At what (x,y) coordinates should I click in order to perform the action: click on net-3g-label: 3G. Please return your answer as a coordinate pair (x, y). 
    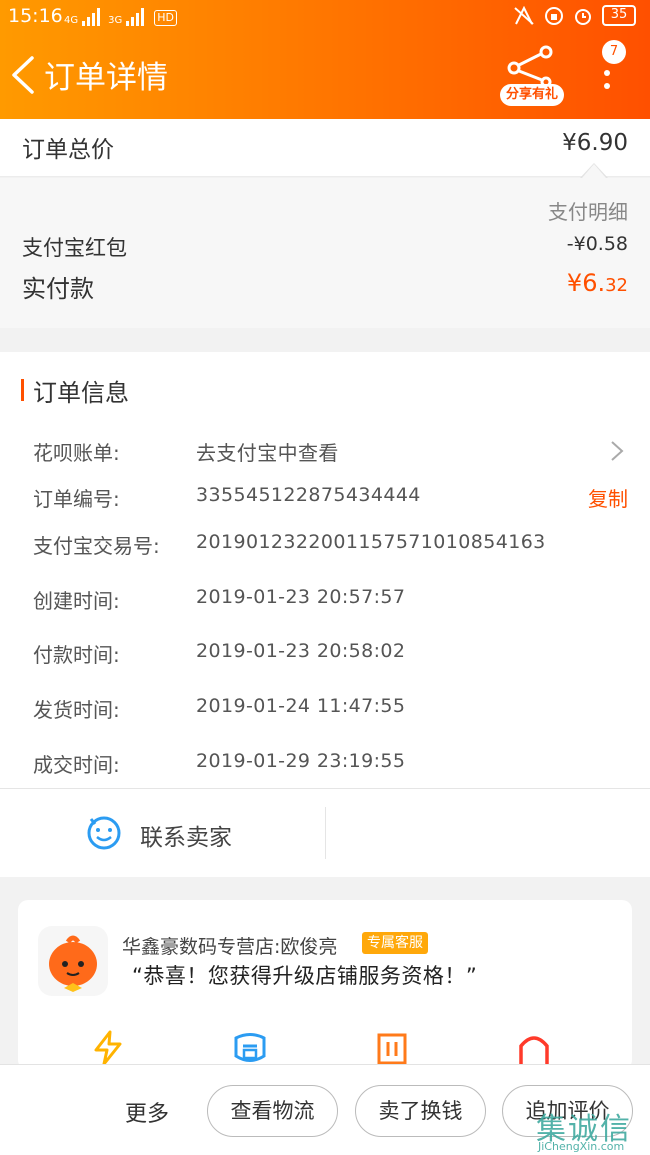
    Looking at the image, I should click on (115, 20).